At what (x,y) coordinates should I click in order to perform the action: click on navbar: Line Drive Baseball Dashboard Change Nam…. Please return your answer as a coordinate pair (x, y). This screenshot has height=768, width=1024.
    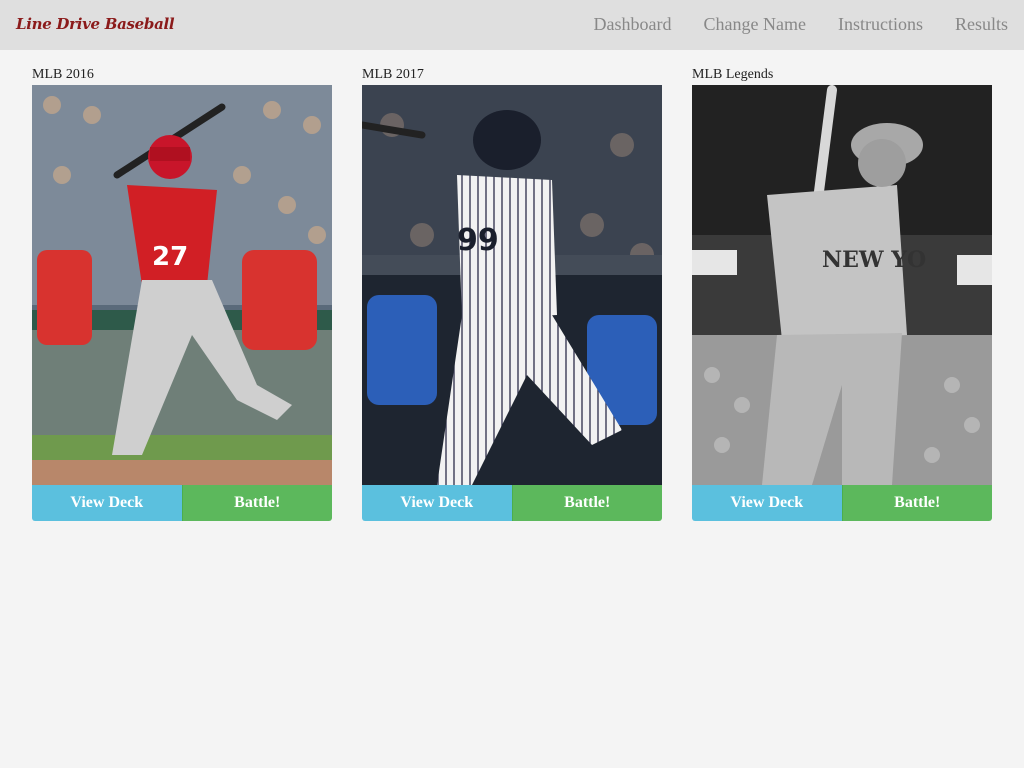
    Looking at the image, I should click on (512, 25).